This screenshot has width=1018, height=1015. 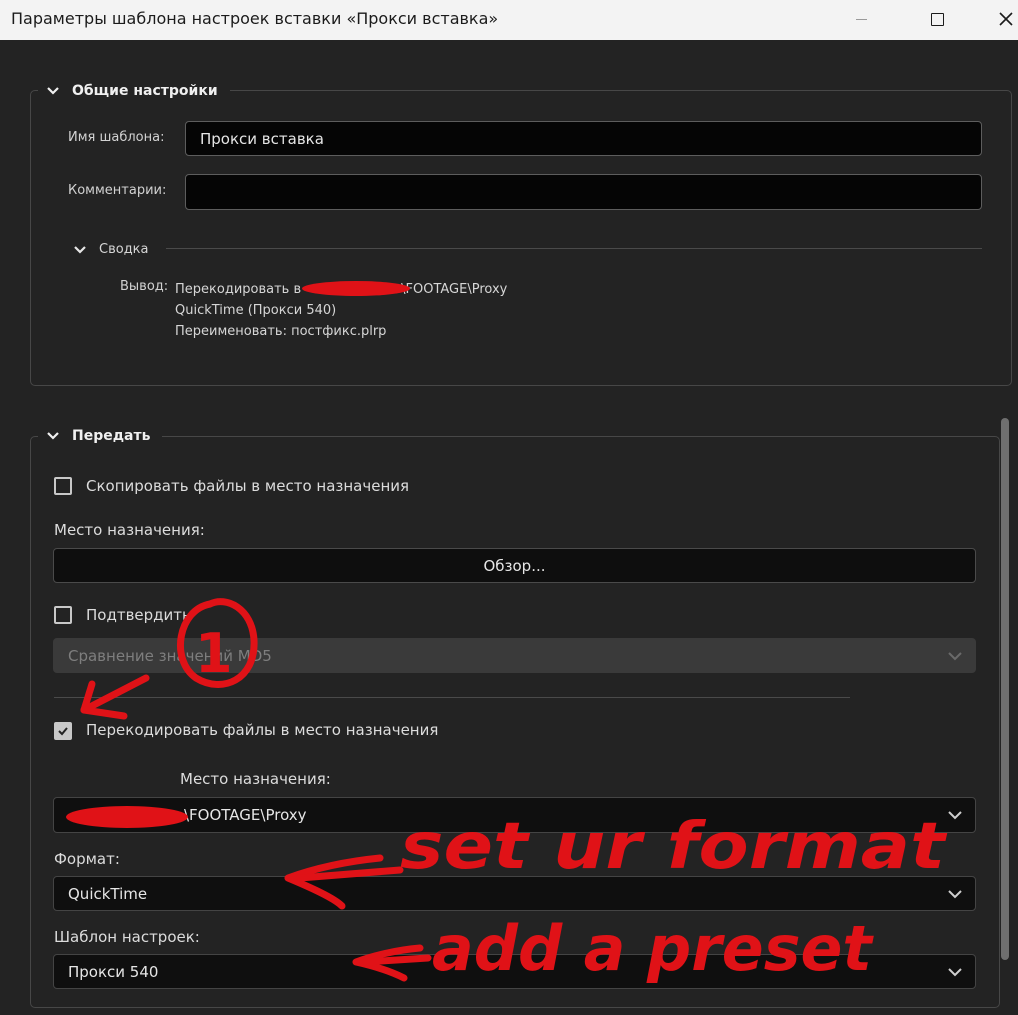 What do you see at coordinates (108, 893) in the screenshot?
I see `format-value: QuickTime` at bounding box center [108, 893].